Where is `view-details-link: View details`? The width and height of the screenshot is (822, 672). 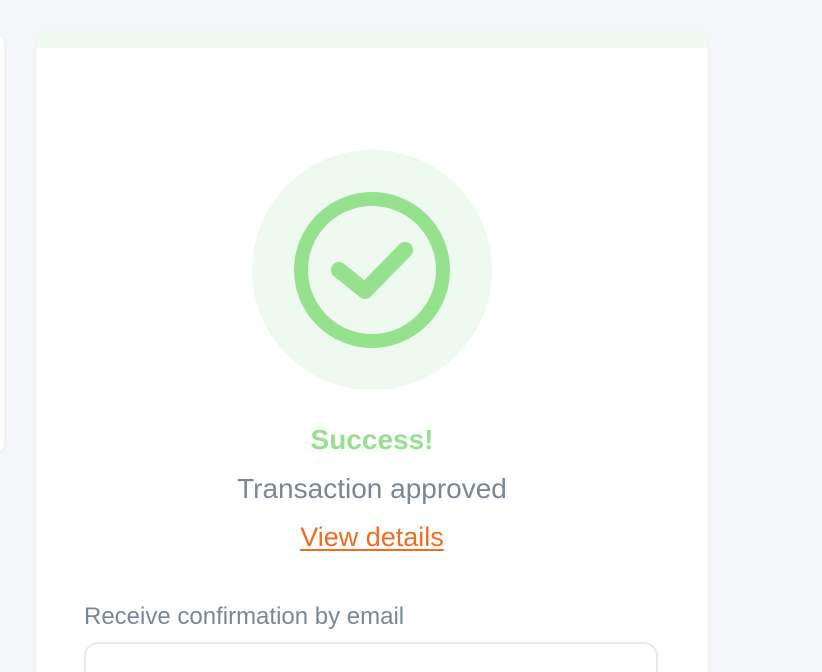 view-details-link: View details is located at coordinates (372, 537).